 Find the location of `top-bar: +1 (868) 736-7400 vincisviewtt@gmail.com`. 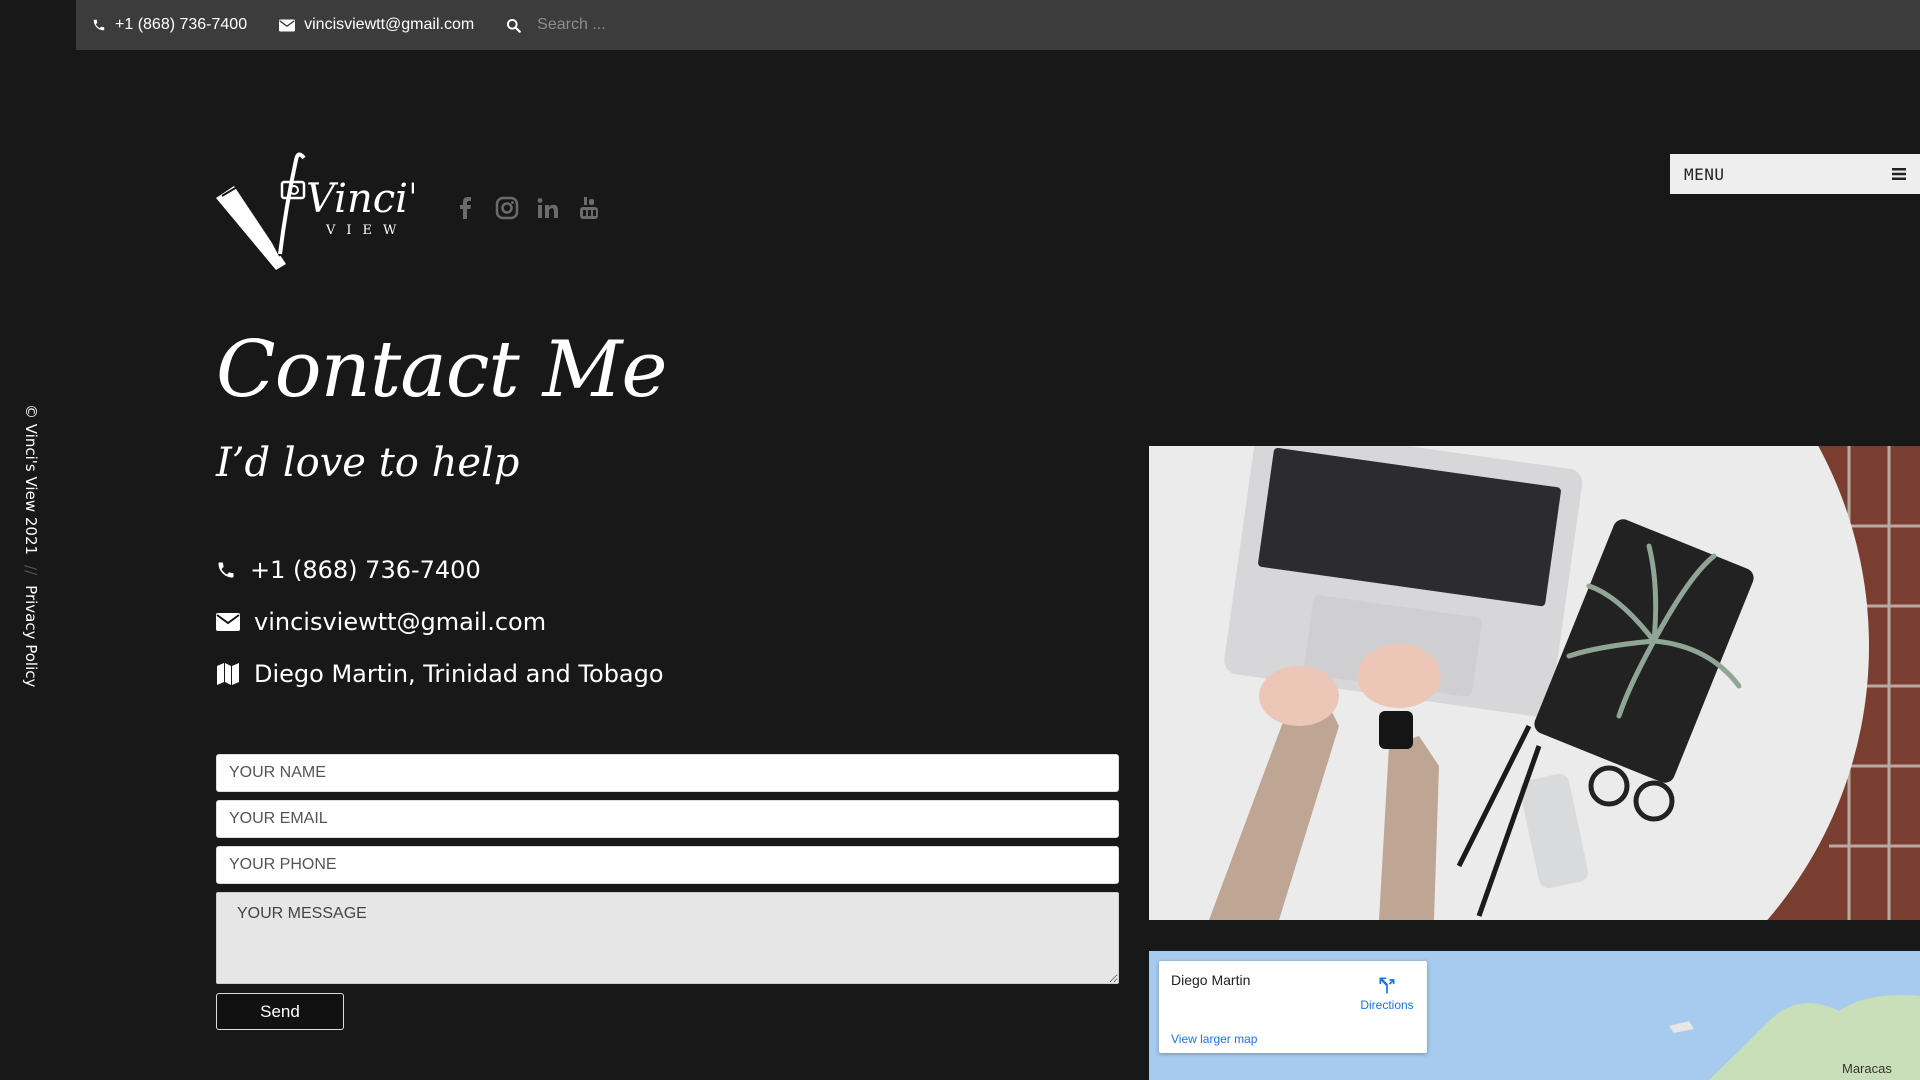

top-bar: +1 (868) 736-7400 vincisviewtt@gmail.com is located at coordinates (998, 25).